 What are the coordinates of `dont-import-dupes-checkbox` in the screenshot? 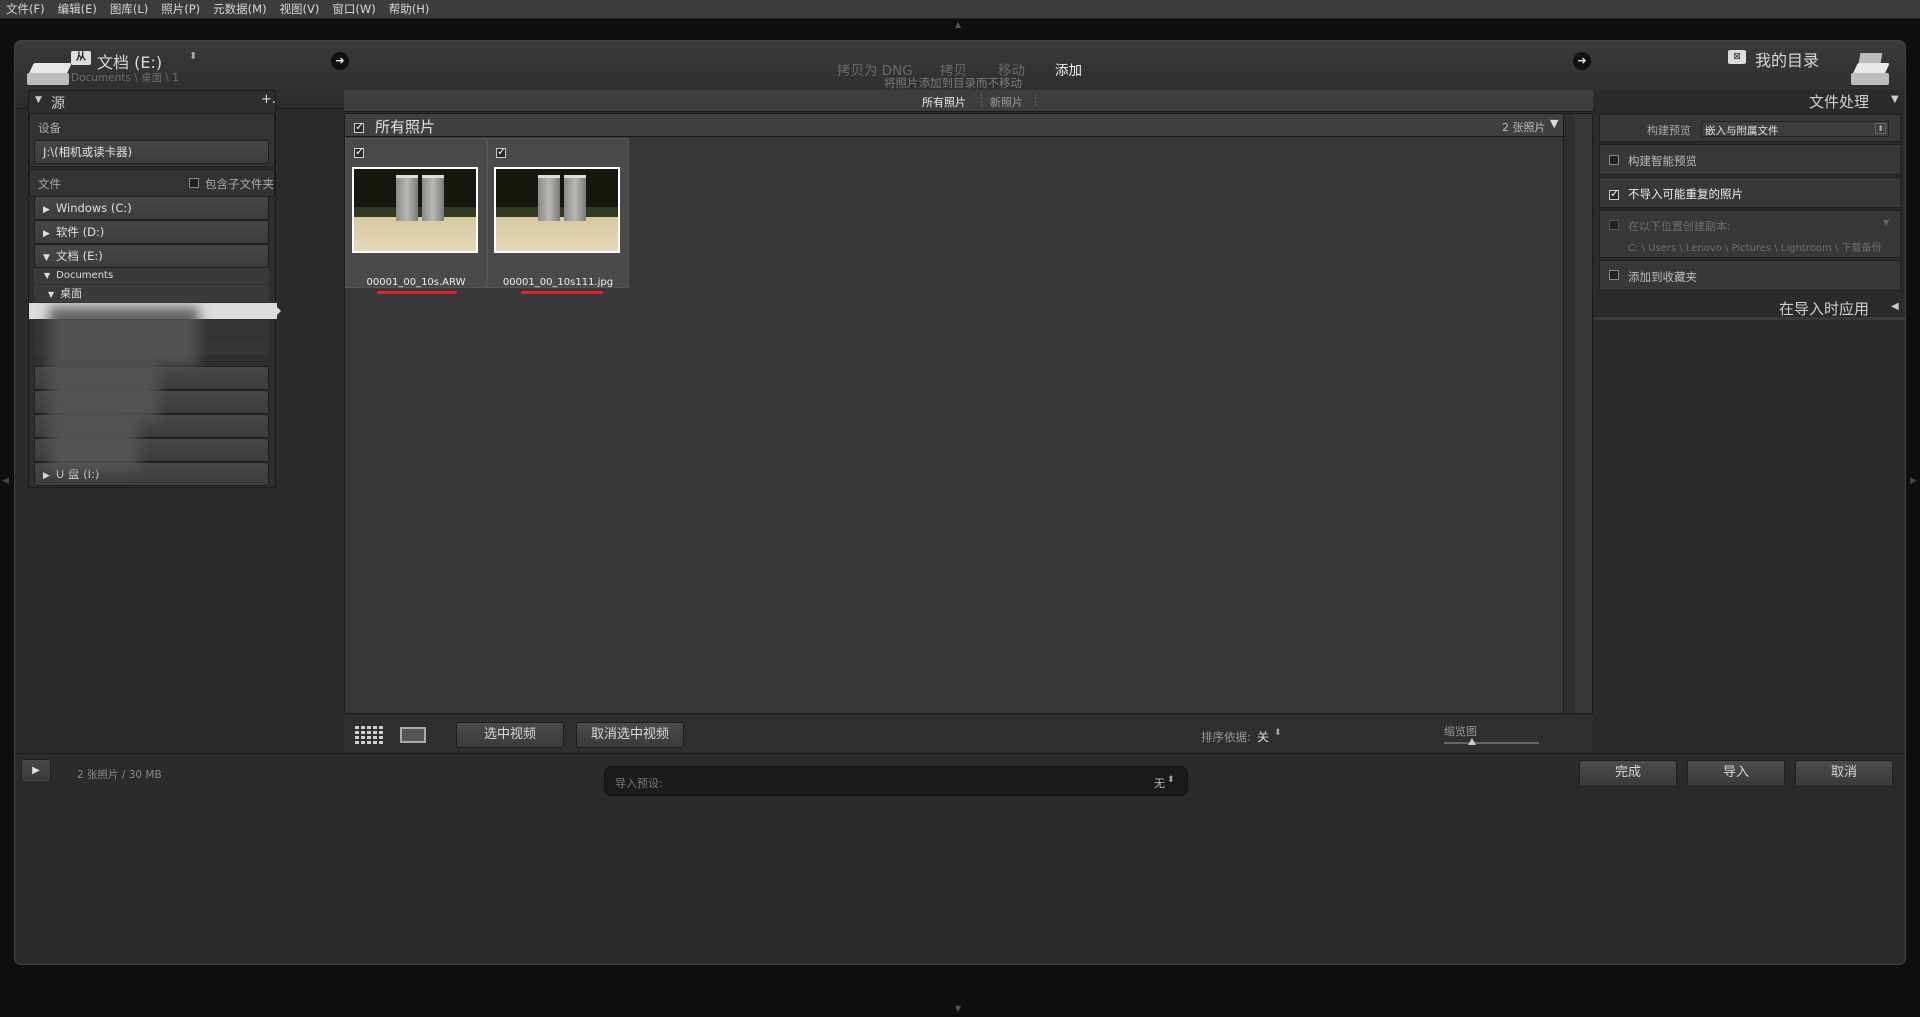 It's located at (1614, 193).